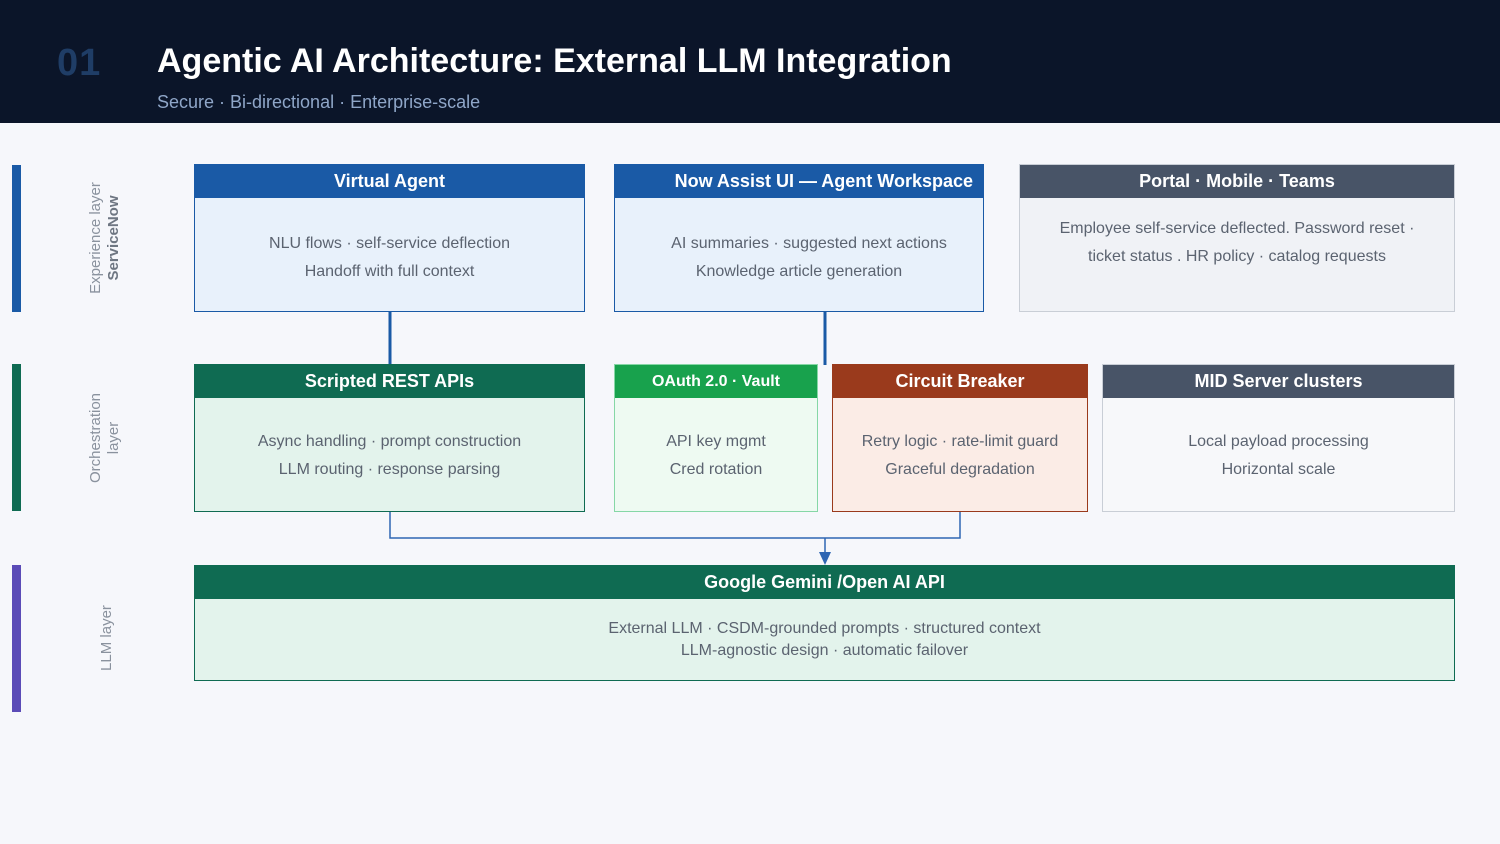 Image resolution: width=1500 pixels, height=844 pixels. I want to click on circuit-breaker-line2: Graceful degradation, so click(960, 469).